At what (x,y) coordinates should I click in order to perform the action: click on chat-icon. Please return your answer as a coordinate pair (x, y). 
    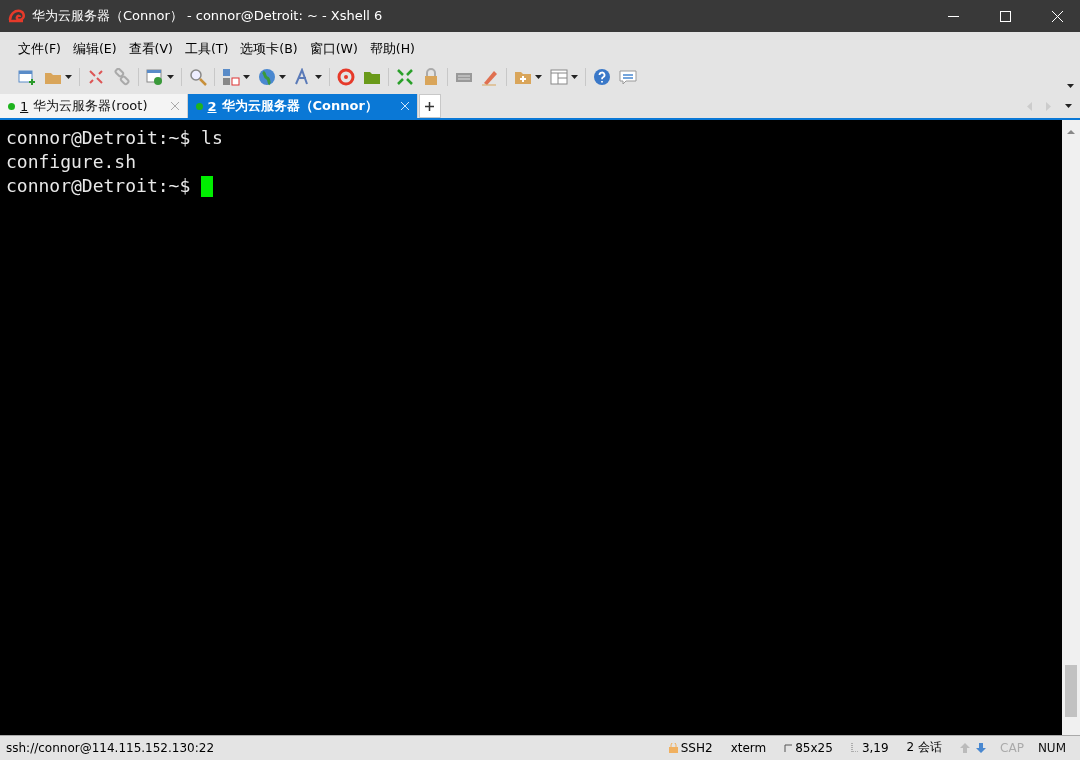
    Looking at the image, I should click on (628, 77).